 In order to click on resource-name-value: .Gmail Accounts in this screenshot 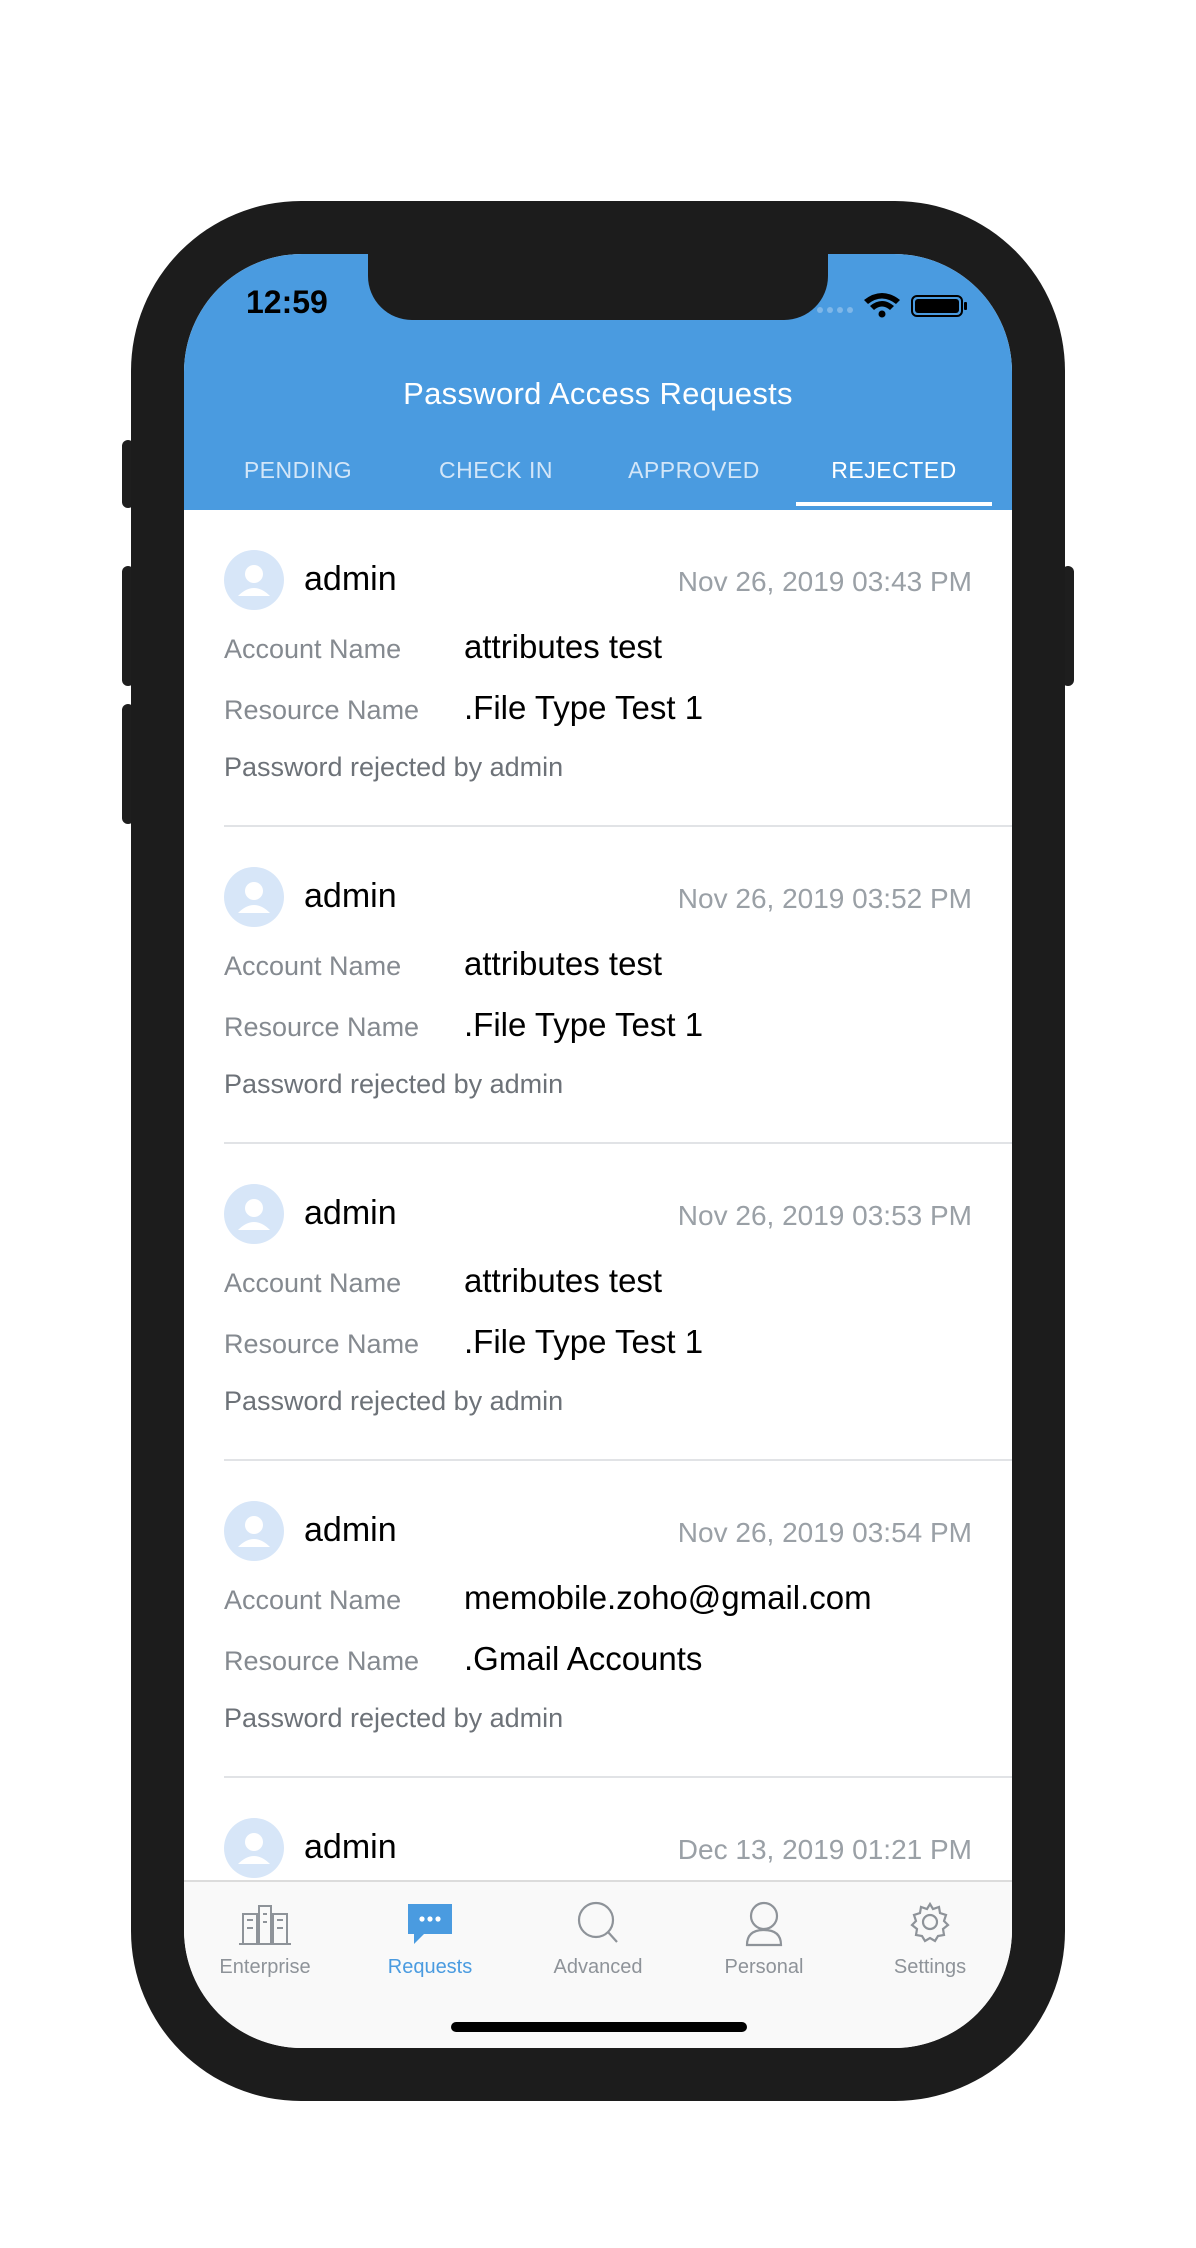, I will do `click(583, 1658)`.